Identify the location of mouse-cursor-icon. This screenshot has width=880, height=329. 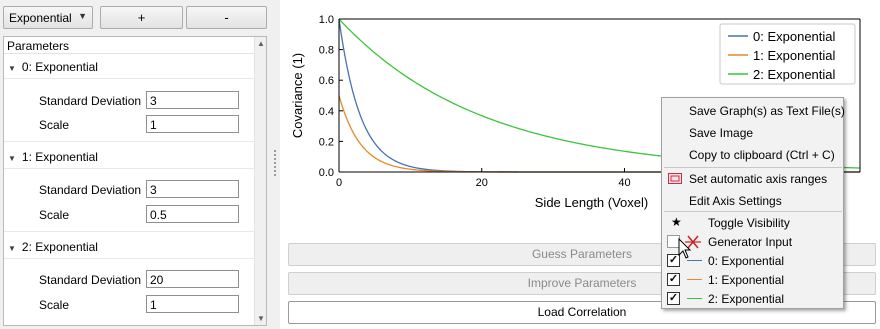
(685, 248).